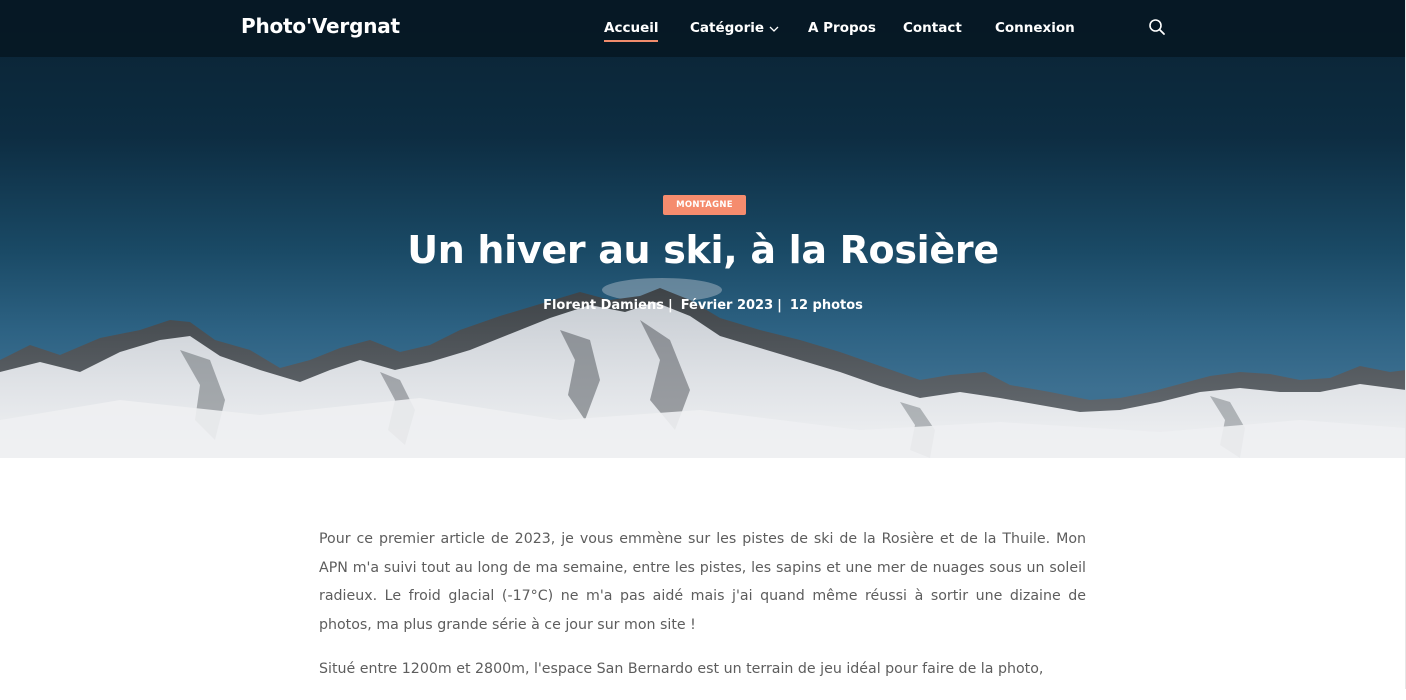 This screenshot has height=700, width=1406. Describe the element at coordinates (703, 250) in the screenshot. I see `article-title: Un hiver au ski, à la Rosière` at that location.